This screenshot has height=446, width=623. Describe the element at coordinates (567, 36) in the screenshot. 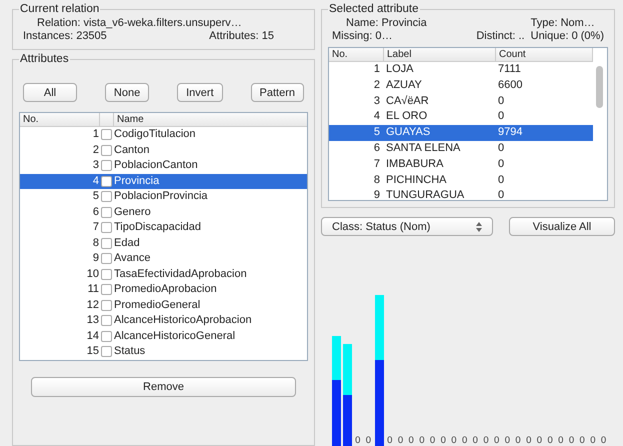

I see `unique-label: Unique: 0 (0%)` at that location.